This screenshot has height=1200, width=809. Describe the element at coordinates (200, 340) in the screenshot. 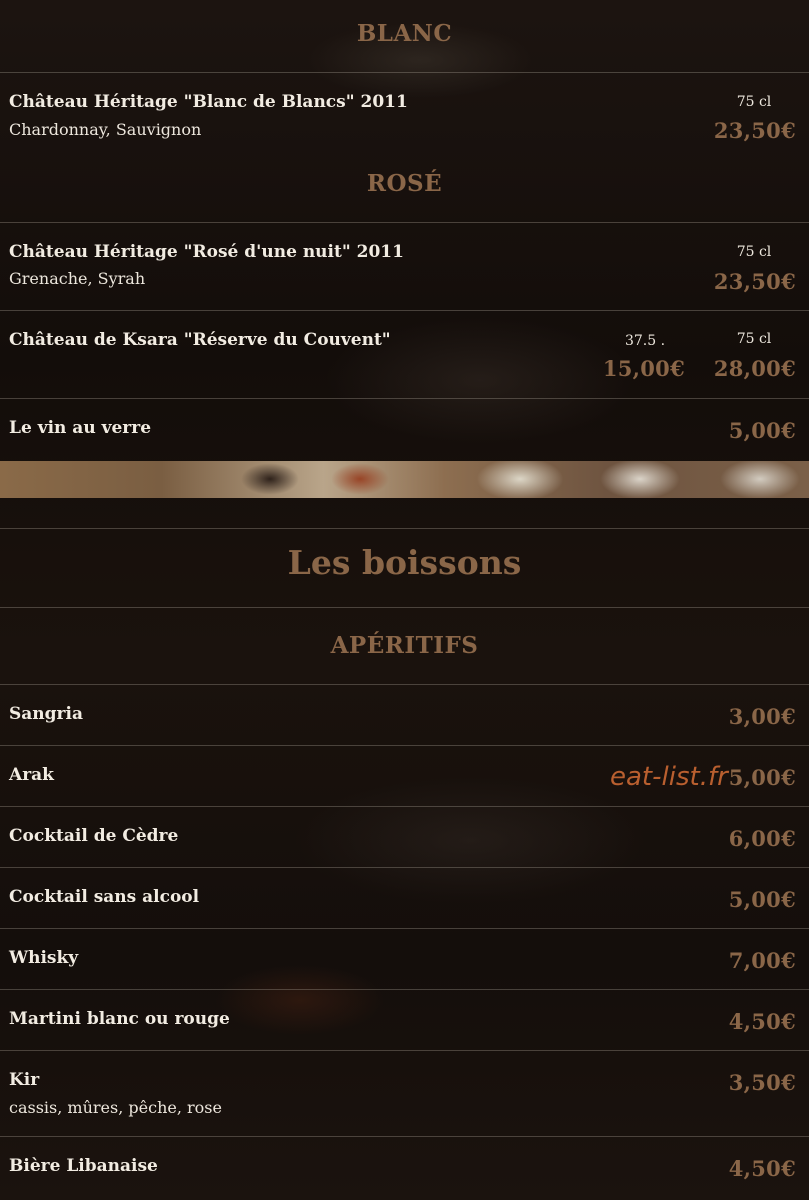

I see `wine-name: Château de Ksara "Réserve du Couvent"` at that location.